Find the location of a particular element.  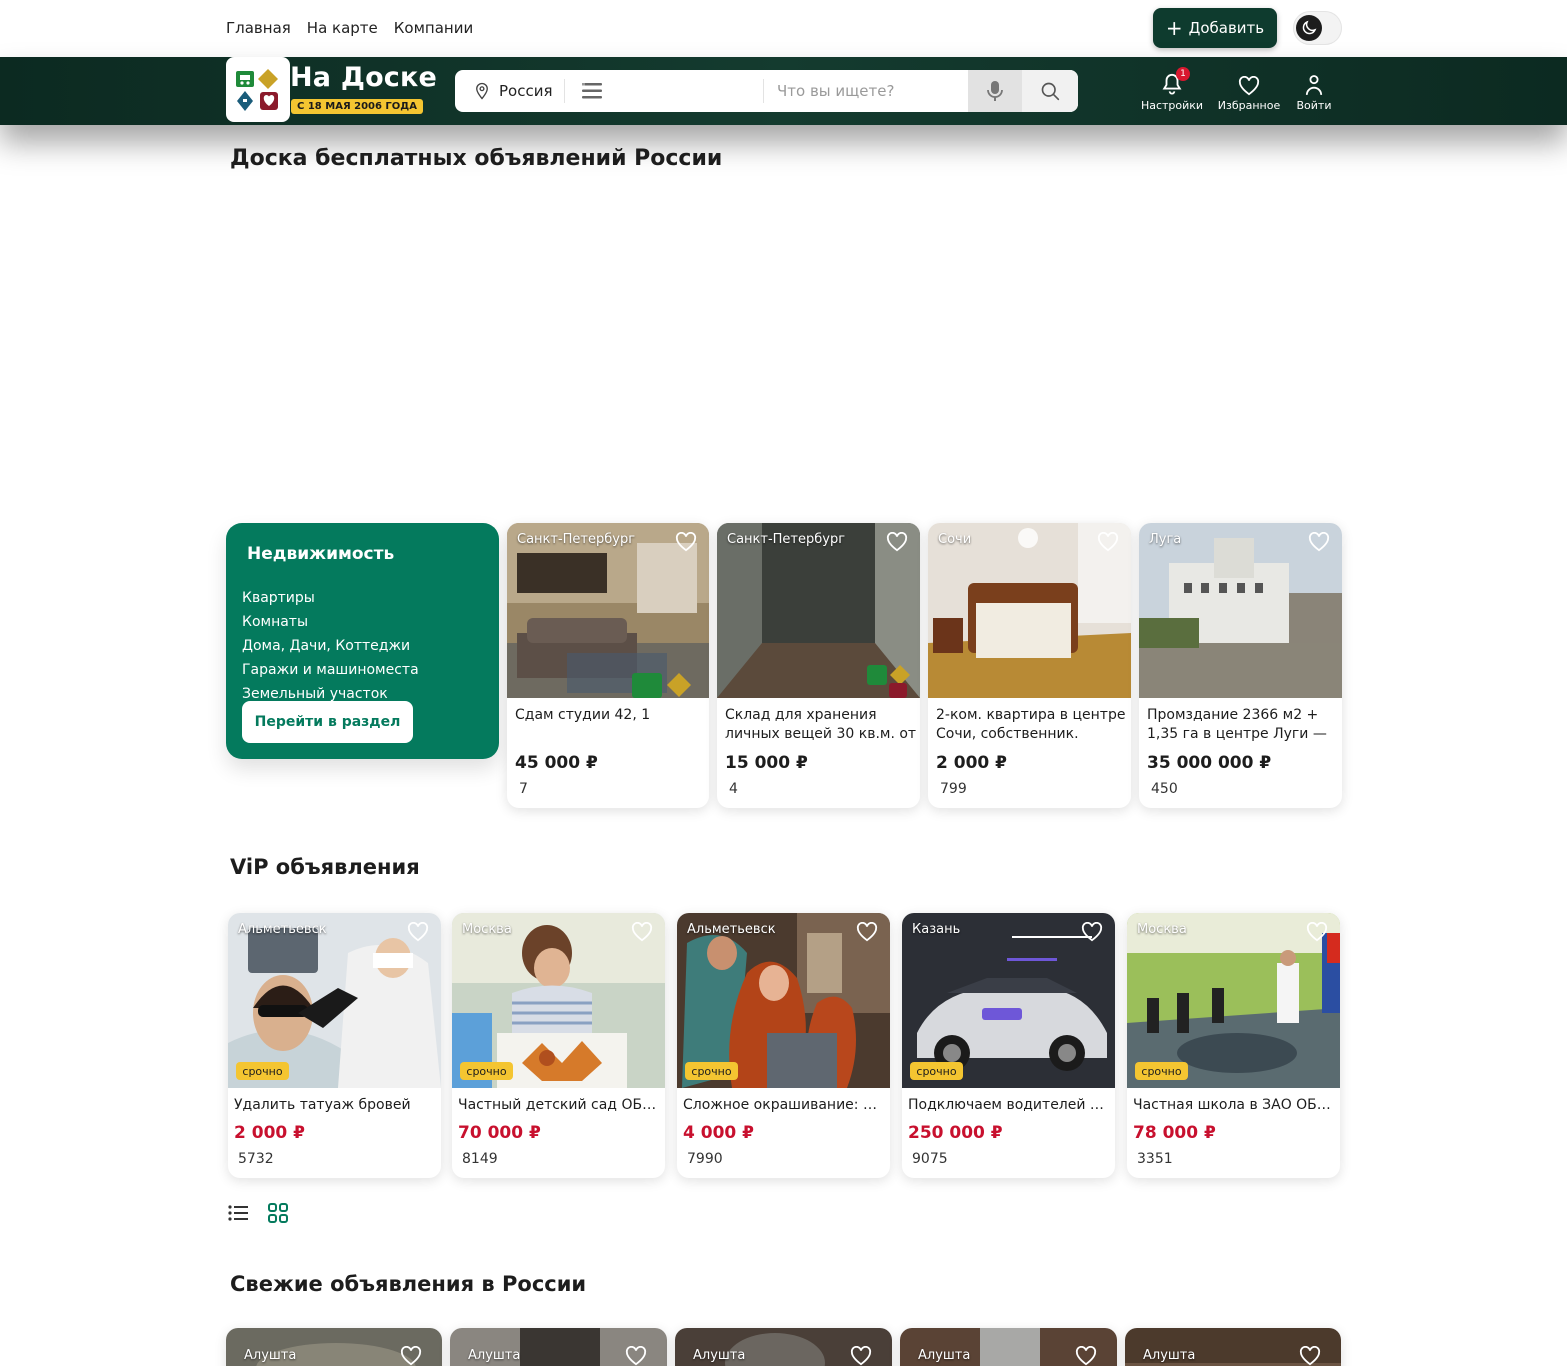

logo is located at coordinates (258, 89).